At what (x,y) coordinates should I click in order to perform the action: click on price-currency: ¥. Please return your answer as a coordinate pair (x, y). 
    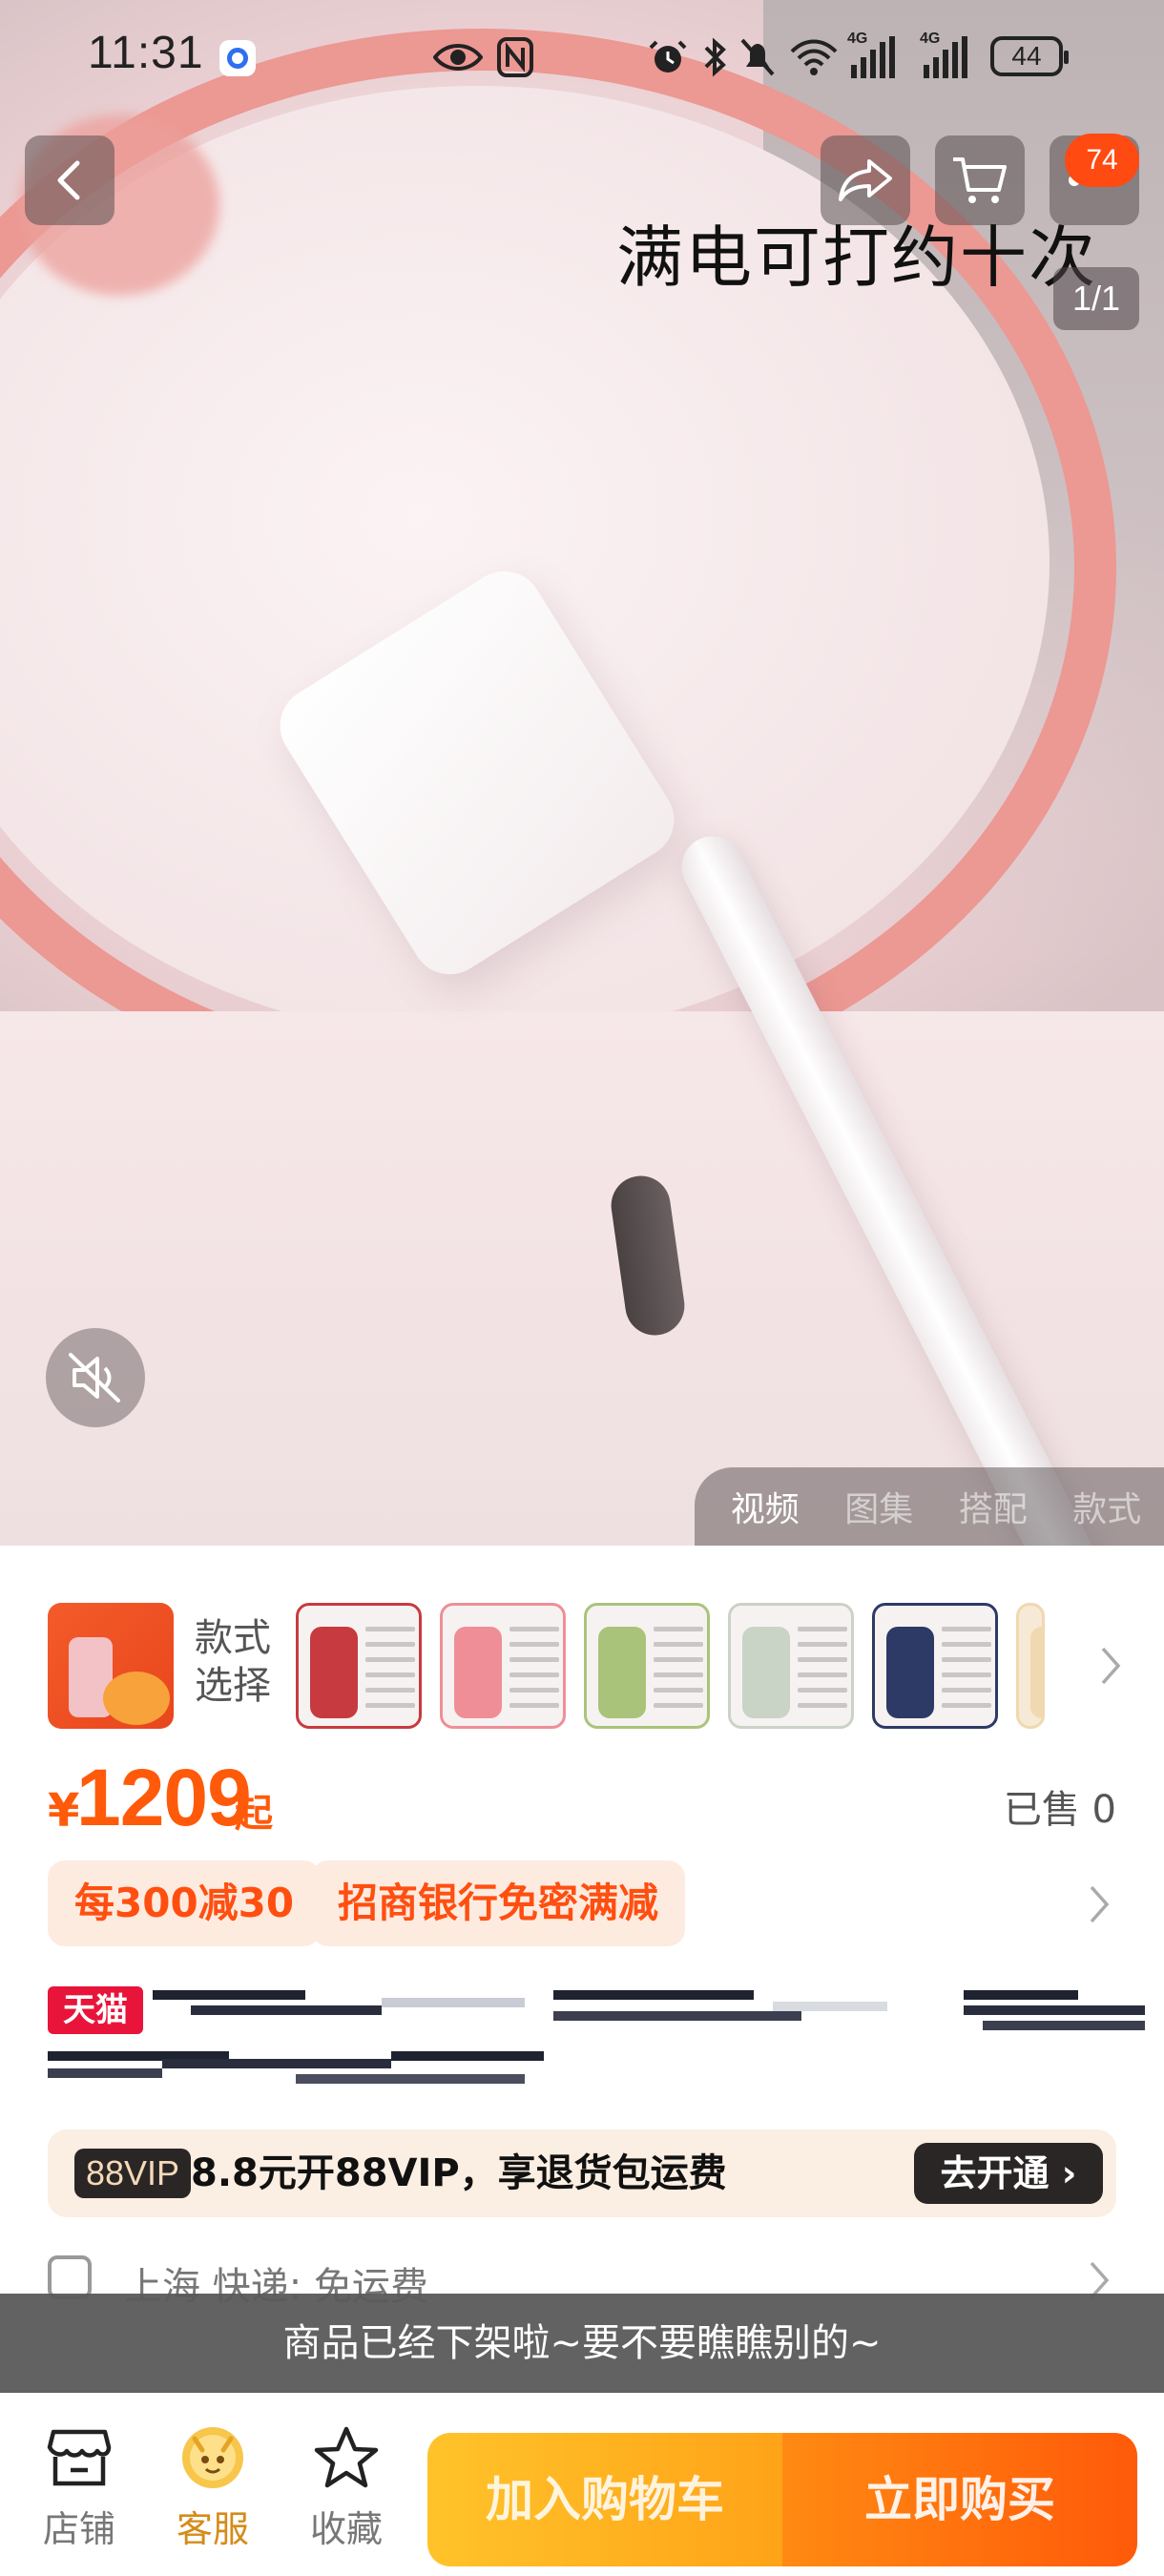
    Looking at the image, I should click on (64, 1811).